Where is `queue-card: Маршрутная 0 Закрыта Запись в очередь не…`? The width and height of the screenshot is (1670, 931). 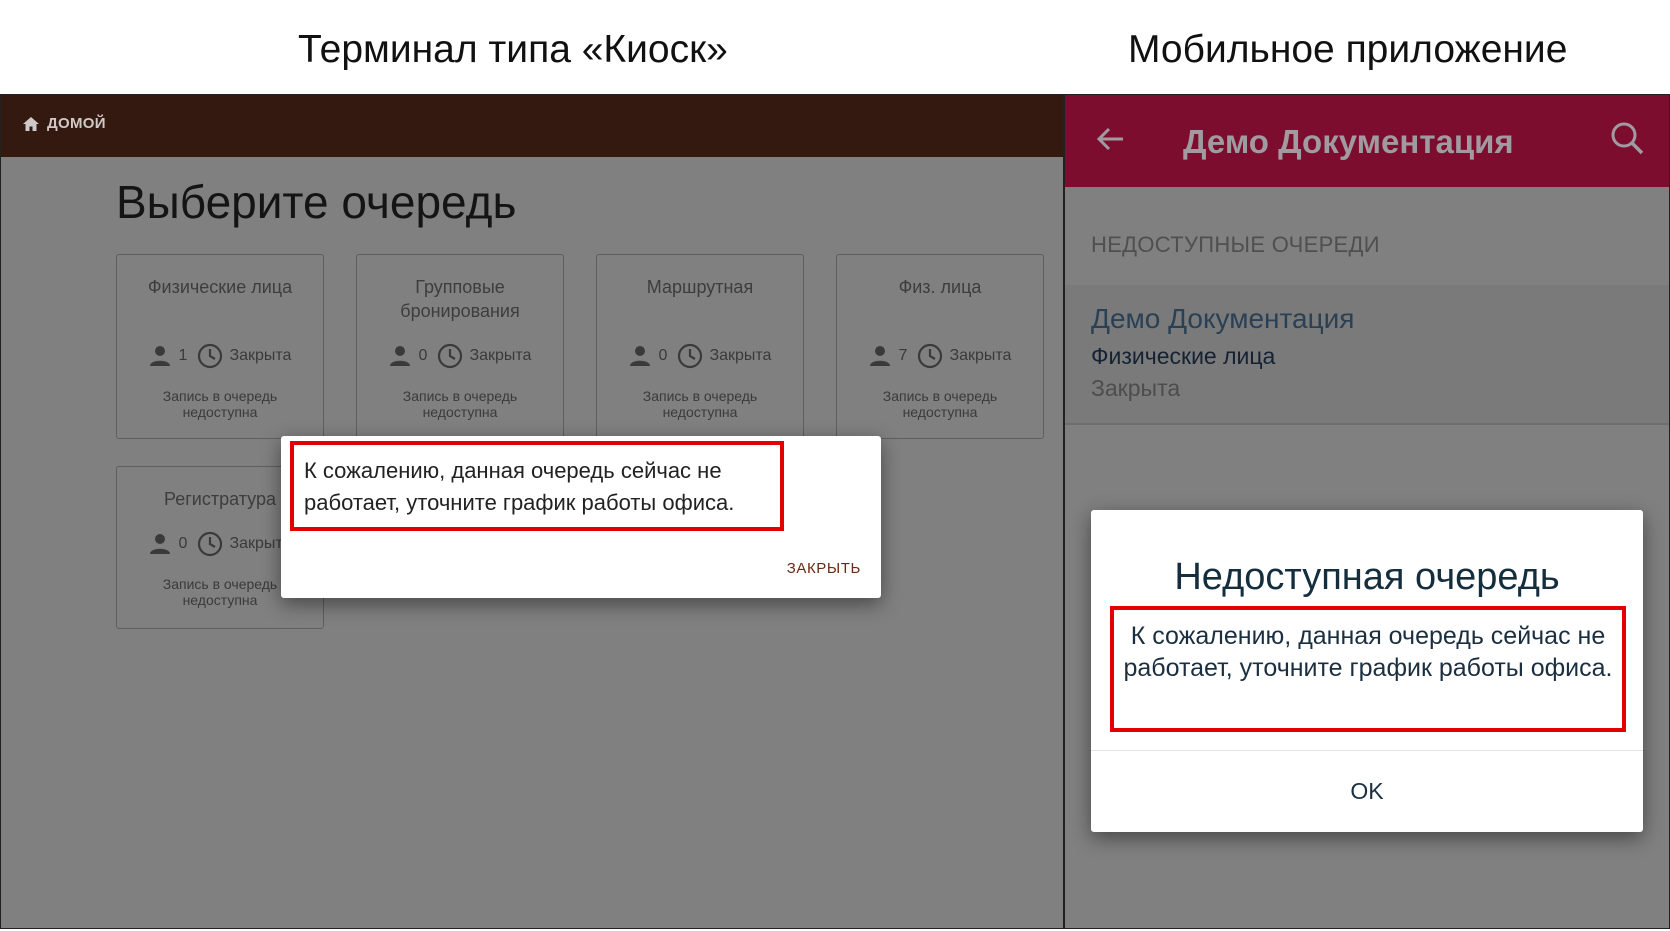 queue-card: Маршрутная 0 Закрыта Запись в очередь не… is located at coordinates (700, 346).